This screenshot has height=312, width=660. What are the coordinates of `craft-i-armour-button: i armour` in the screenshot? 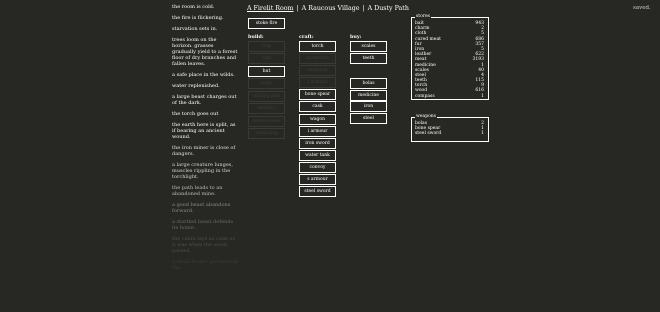 It's located at (317, 131).